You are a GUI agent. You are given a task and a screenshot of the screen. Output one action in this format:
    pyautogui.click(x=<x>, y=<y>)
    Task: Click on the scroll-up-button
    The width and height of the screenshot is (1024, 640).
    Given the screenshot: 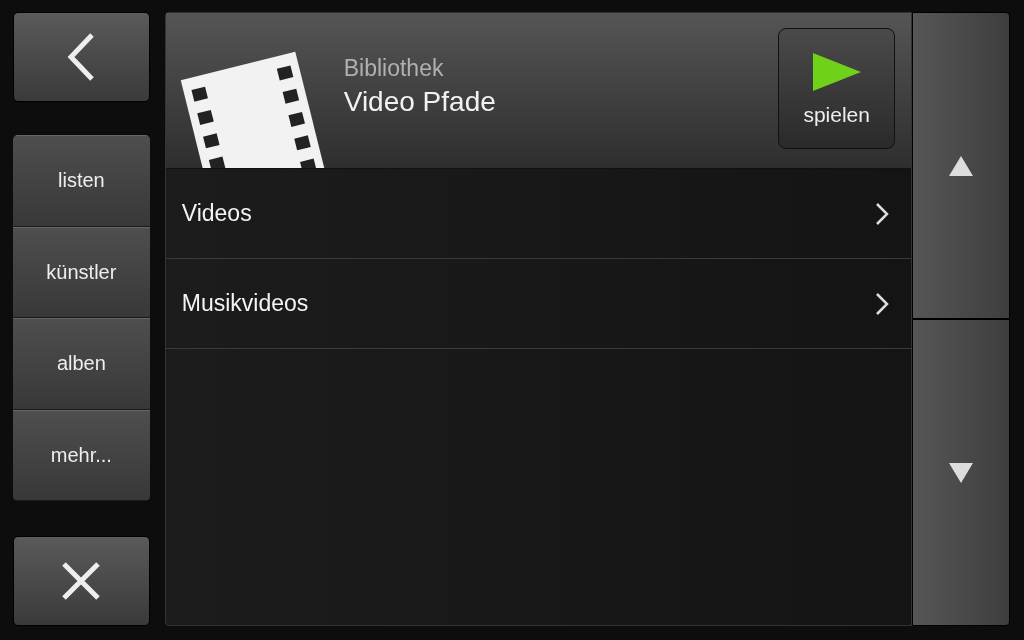 What is the action you would take?
    pyautogui.click(x=961, y=165)
    